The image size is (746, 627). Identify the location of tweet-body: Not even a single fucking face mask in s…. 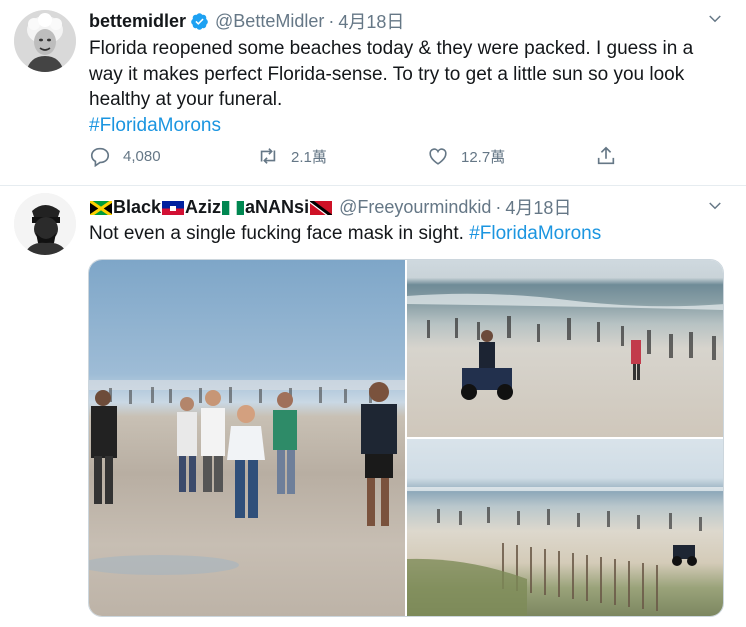
(276, 233).